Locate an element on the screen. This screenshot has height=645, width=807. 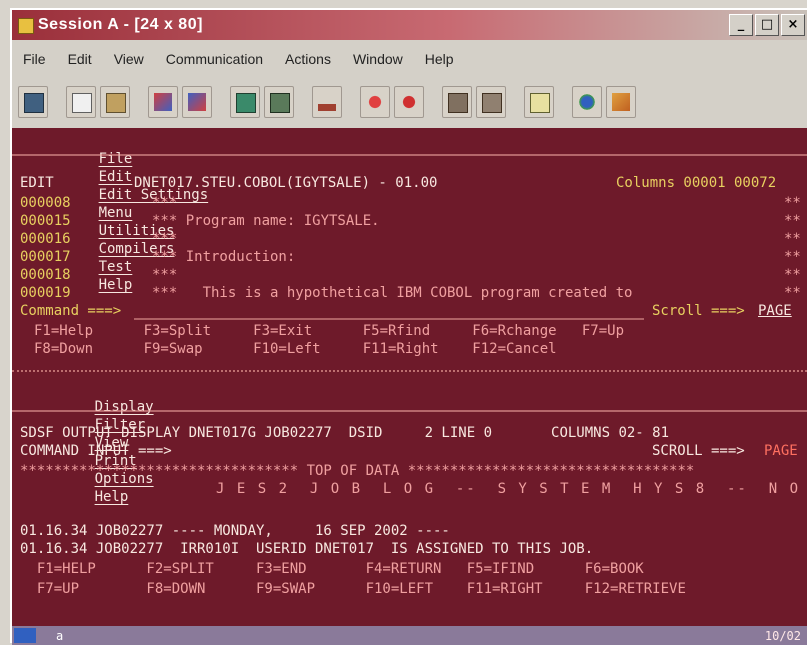
toolbar is located at coordinates (409, 102).